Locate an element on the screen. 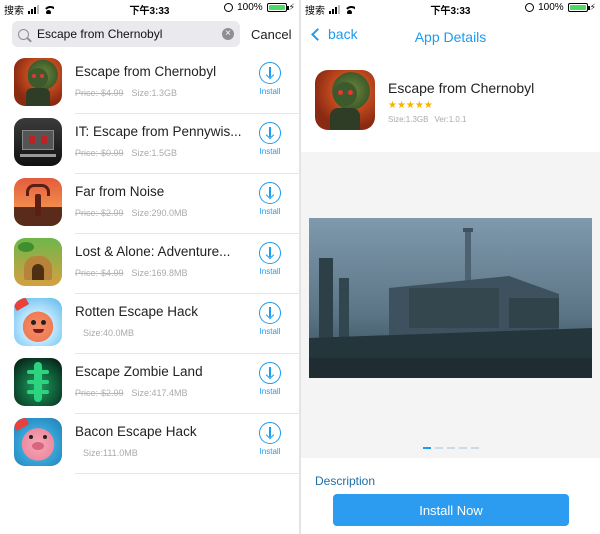 Image resolution: width=600 pixels, height=534 pixels. app-size: Size:417.4MB is located at coordinates (159, 393).